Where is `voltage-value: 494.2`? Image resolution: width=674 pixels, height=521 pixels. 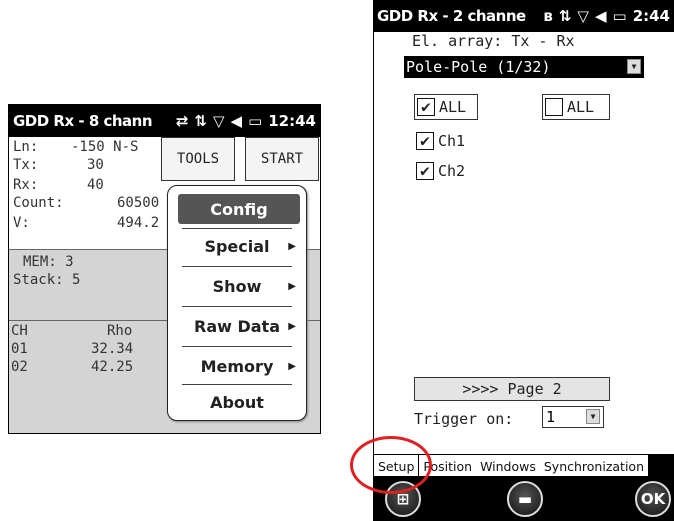
voltage-value: 494.2 is located at coordinates (138, 223).